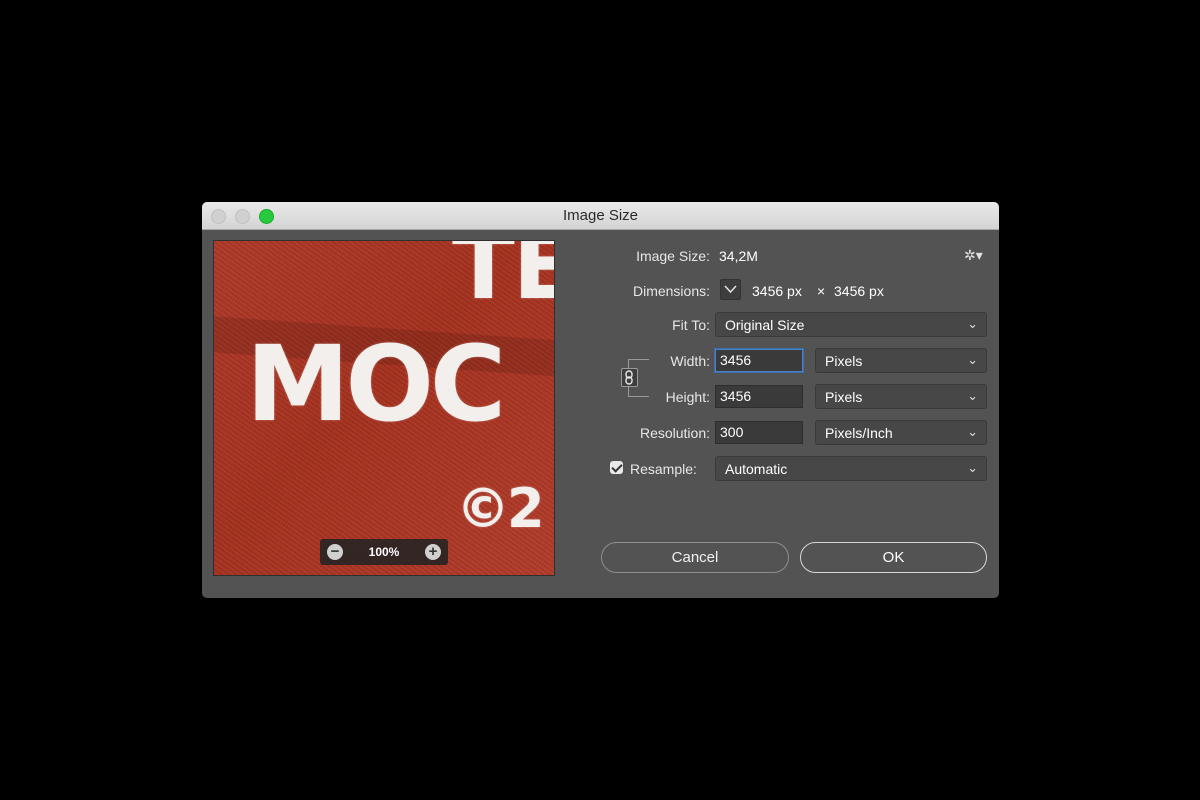 Image resolution: width=1200 pixels, height=800 pixels. What do you see at coordinates (901, 432) in the screenshot?
I see `resolution-unit-select: Pixels/Inch ⌄` at bounding box center [901, 432].